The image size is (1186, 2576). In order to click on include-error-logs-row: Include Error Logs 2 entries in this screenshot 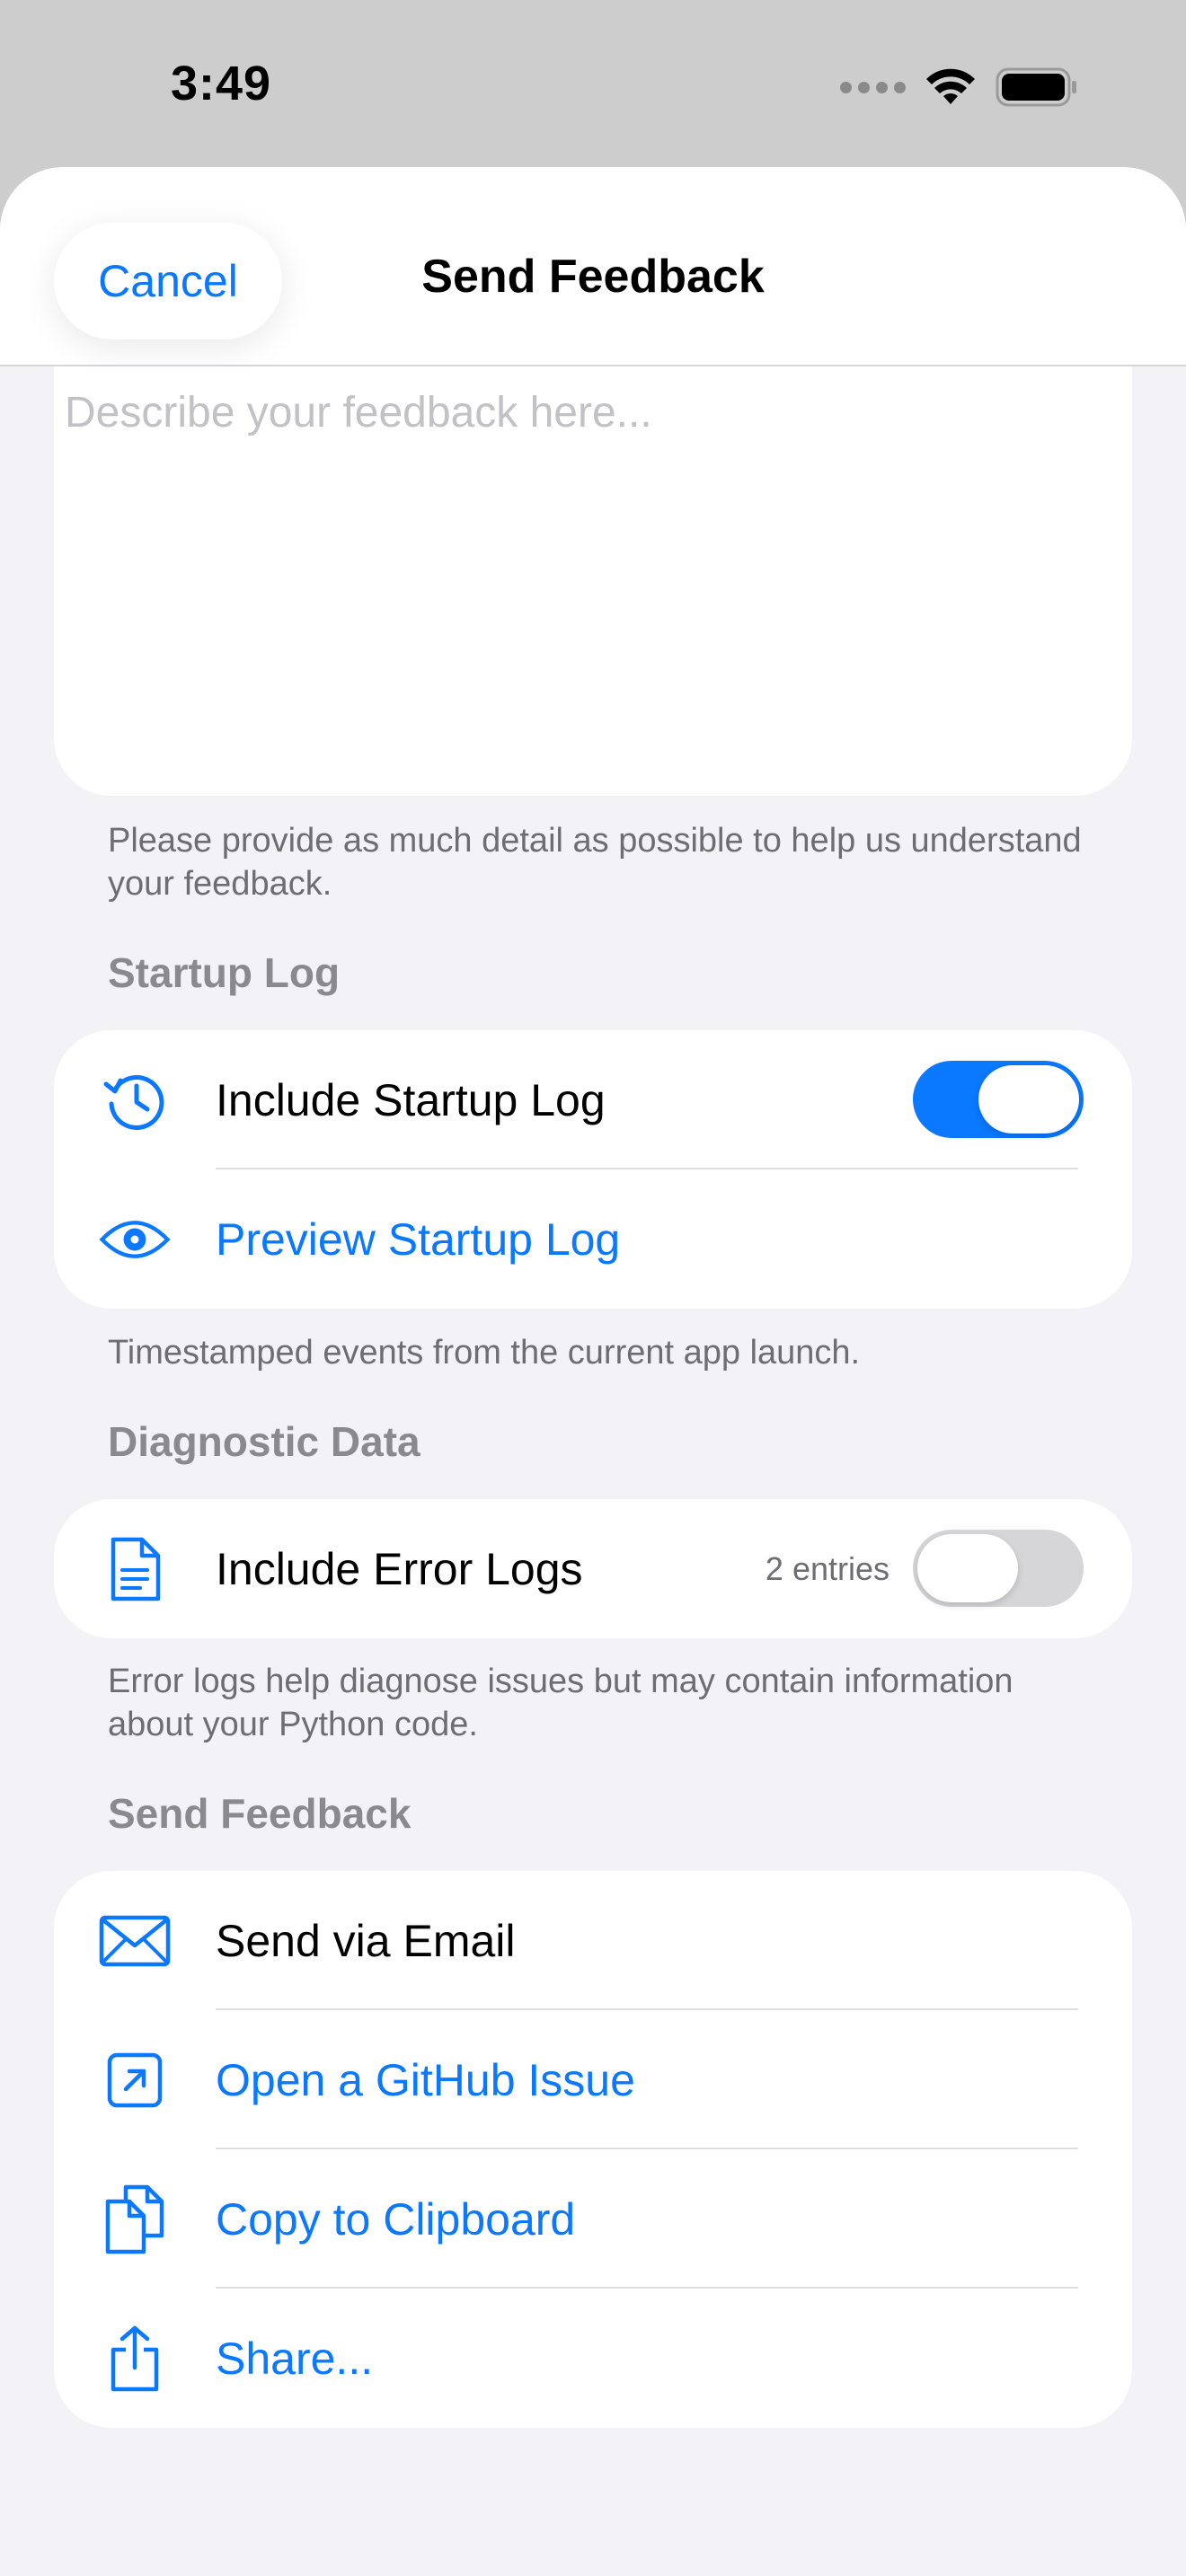, I will do `click(593, 1568)`.